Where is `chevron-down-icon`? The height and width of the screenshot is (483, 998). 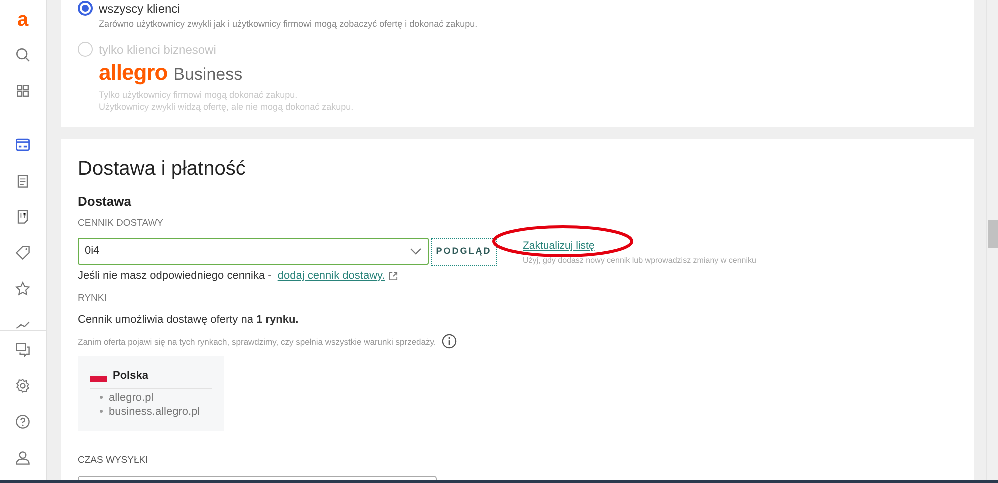 chevron-down-icon is located at coordinates (416, 252).